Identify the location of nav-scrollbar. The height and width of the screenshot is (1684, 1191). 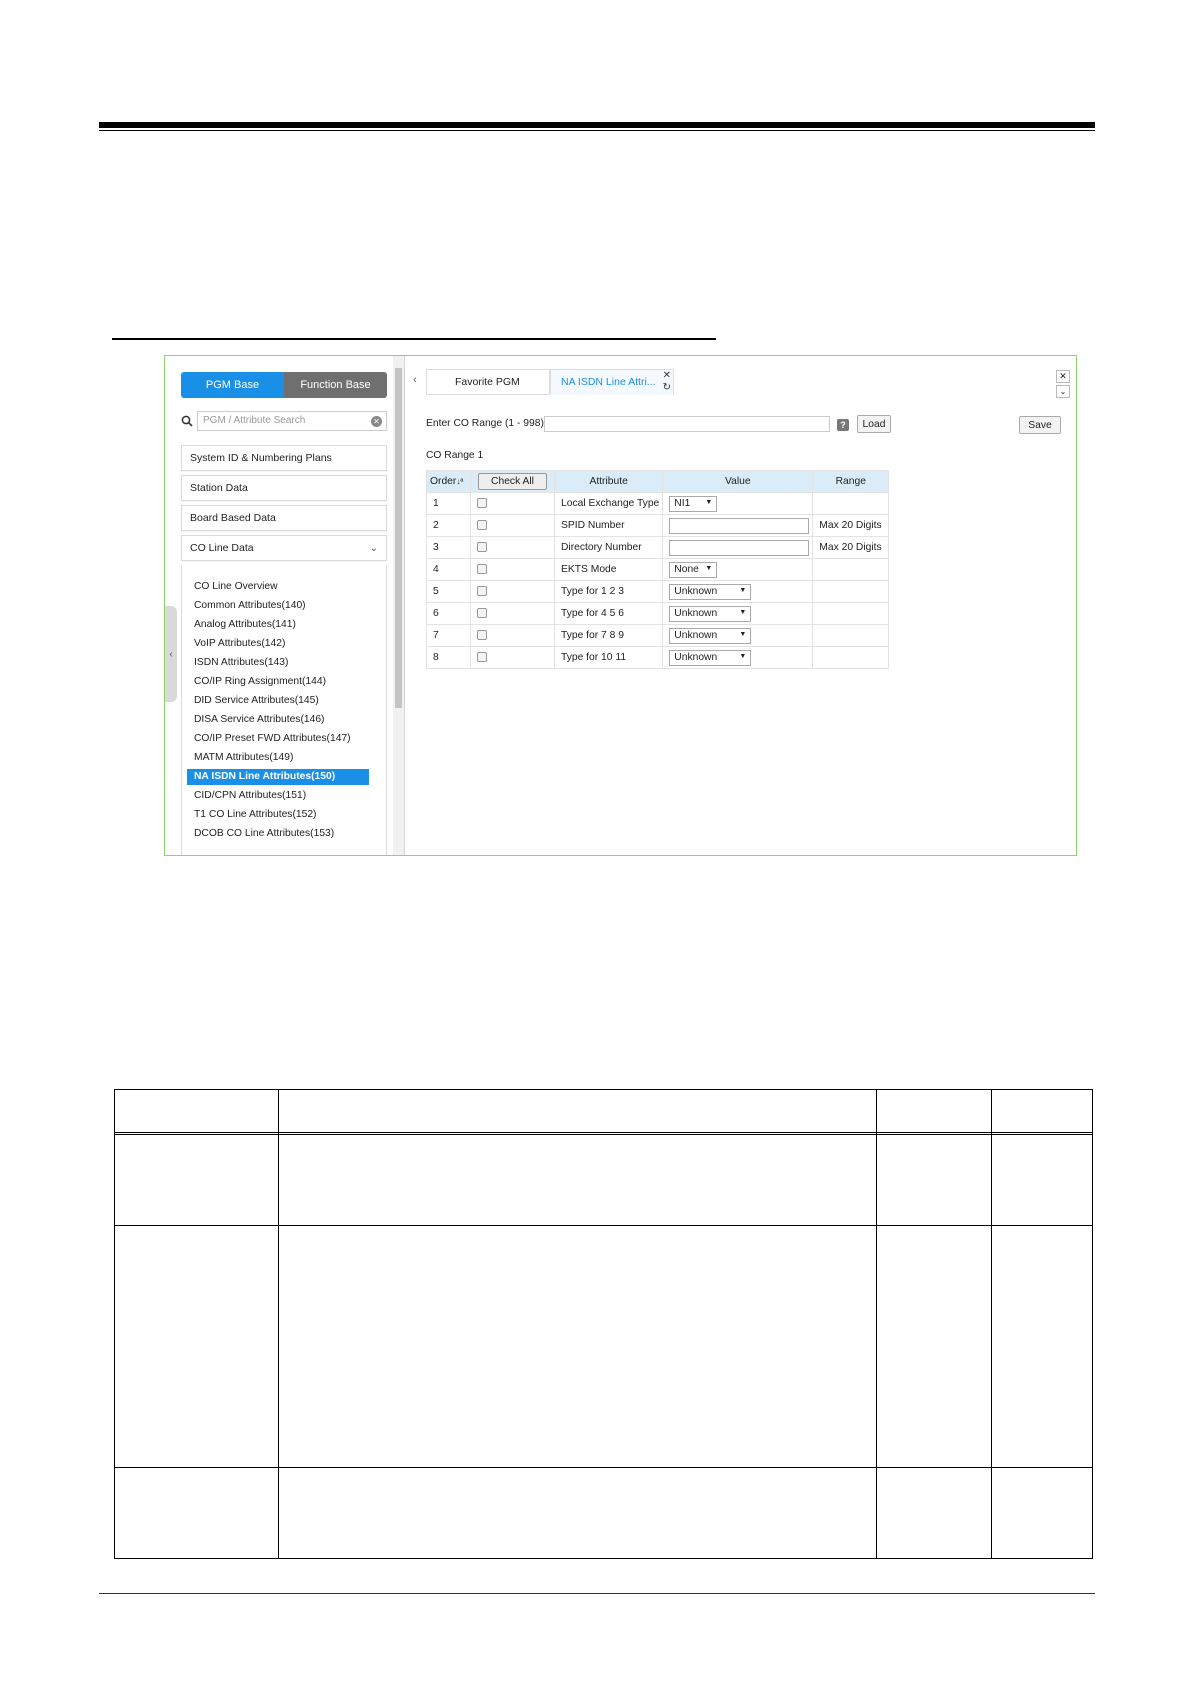
(398, 605).